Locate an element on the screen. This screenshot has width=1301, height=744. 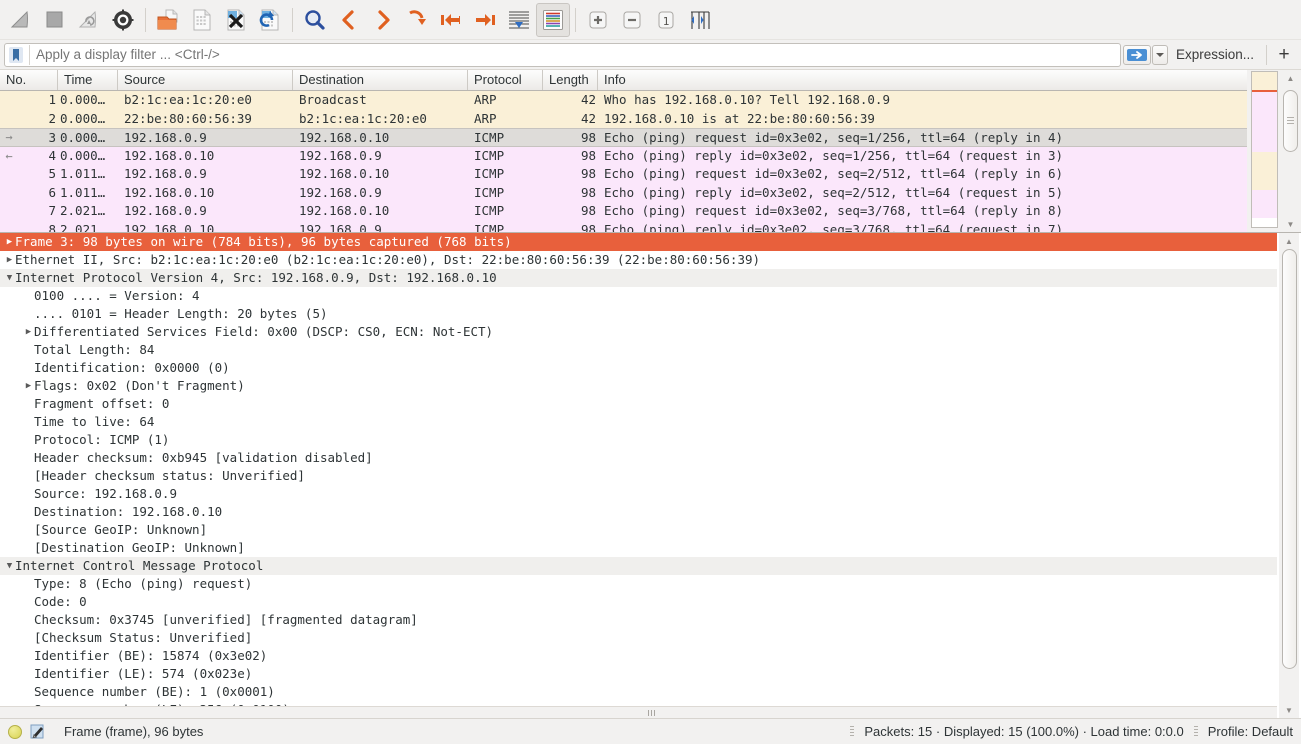
packet-cell-source: b2:1c:ea:1c:20:e0 is located at coordinates (188, 99).